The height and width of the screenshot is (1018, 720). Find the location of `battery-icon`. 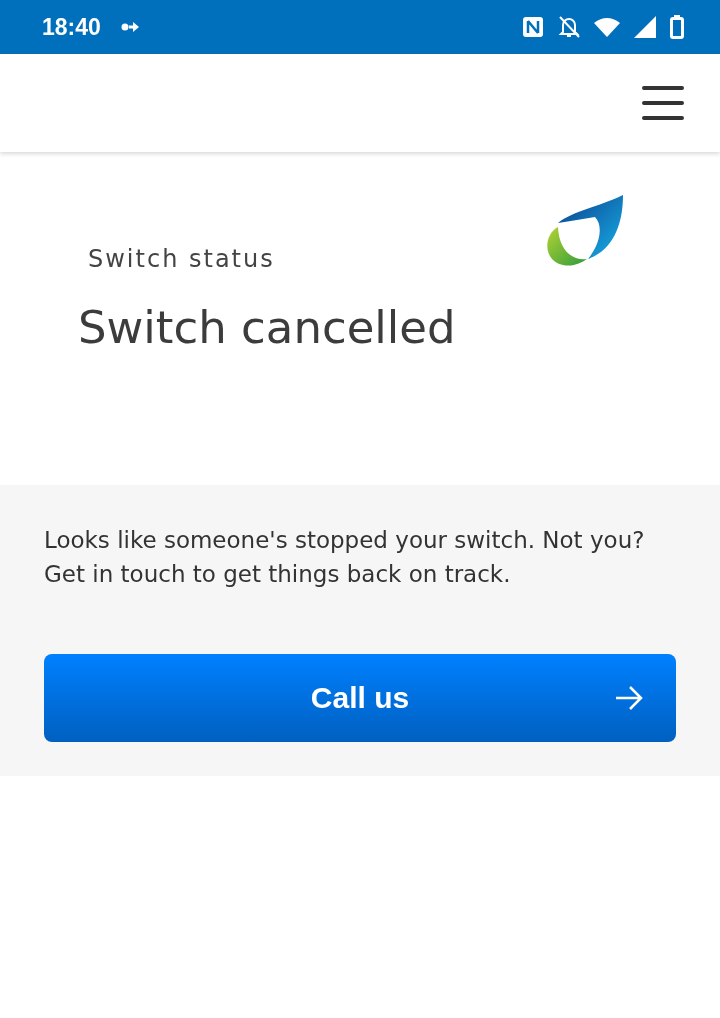

battery-icon is located at coordinates (677, 27).